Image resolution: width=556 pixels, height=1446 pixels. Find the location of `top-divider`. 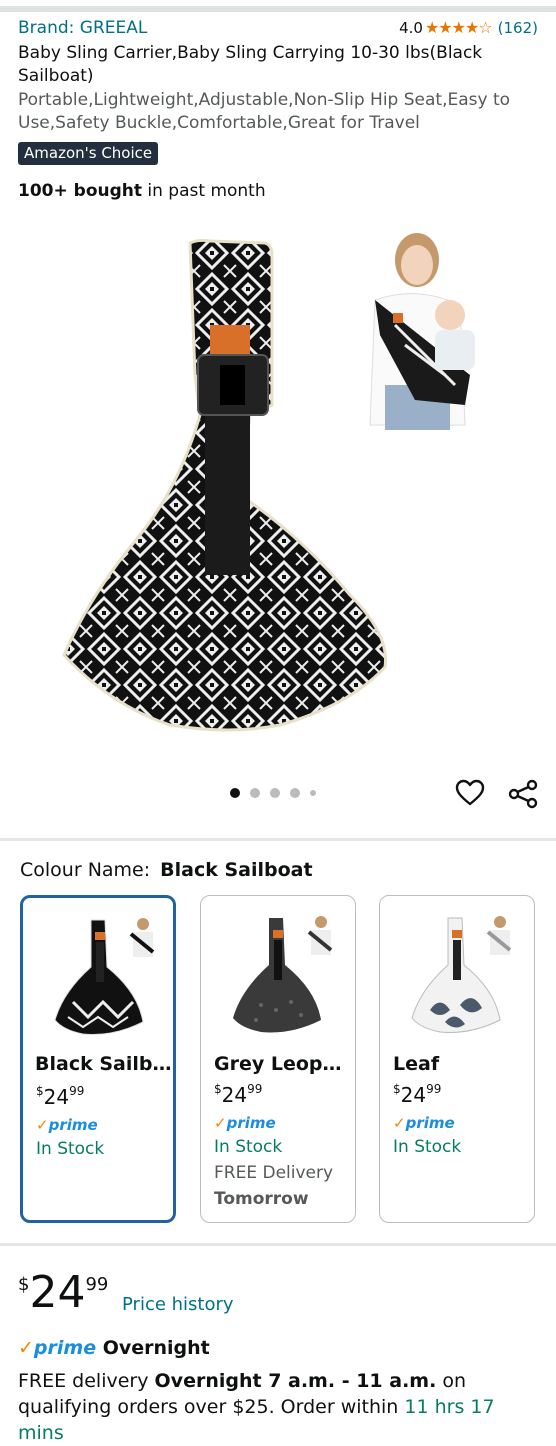

top-divider is located at coordinates (278, 9).